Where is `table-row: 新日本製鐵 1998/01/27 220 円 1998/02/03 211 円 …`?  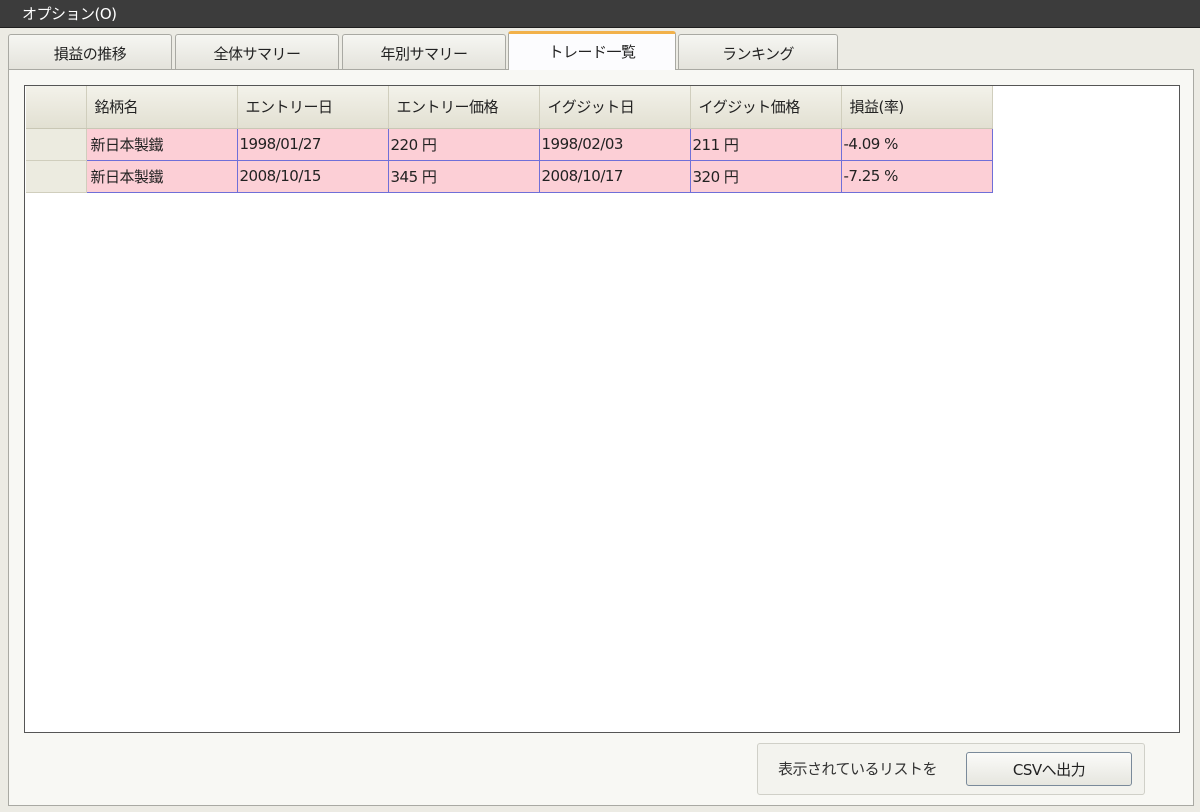
table-row: 新日本製鐵 1998/01/27 220 円 1998/02/03 211 円 … is located at coordinates (509, 144).